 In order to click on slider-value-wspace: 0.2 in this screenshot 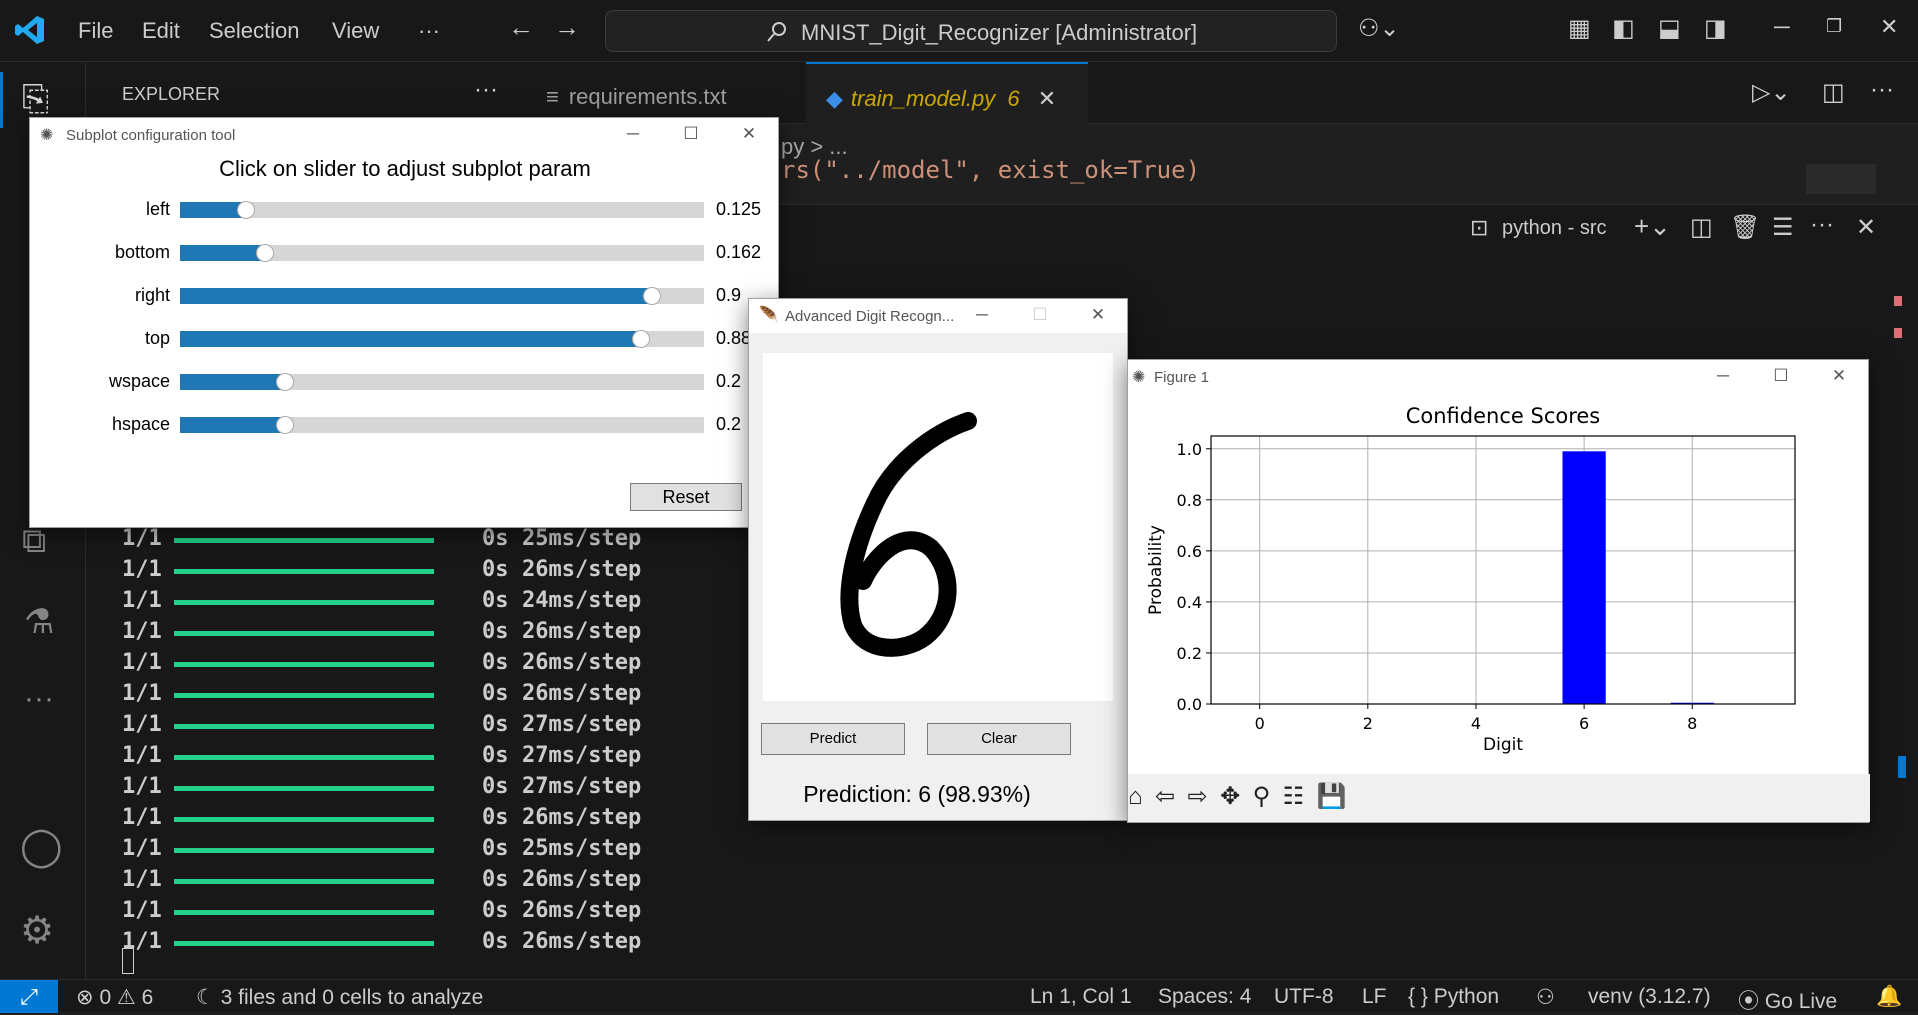, I will do `click(729, 381)`.